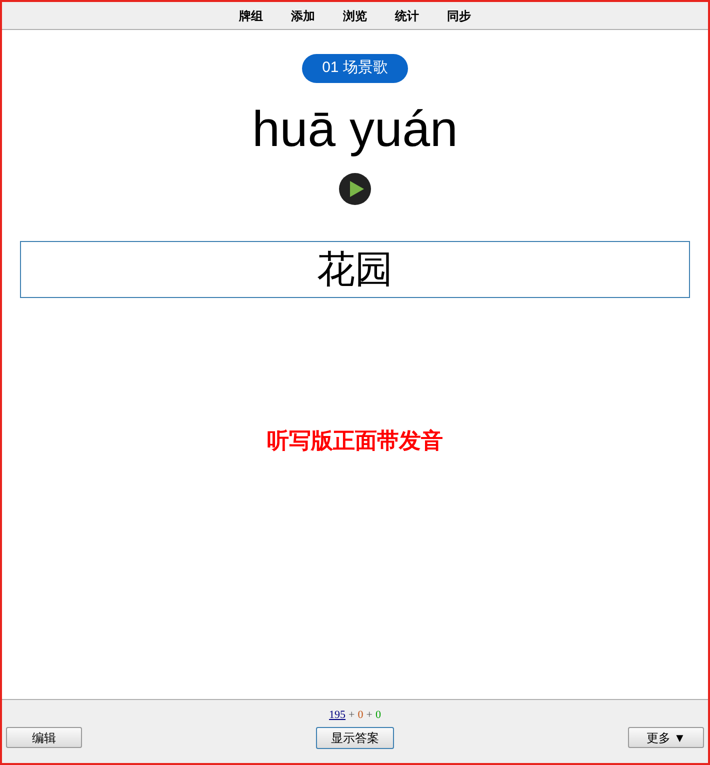  Describe the element at coordinates (44, 737) in the screenshot. I see `edit-button: 编辑` at that location.